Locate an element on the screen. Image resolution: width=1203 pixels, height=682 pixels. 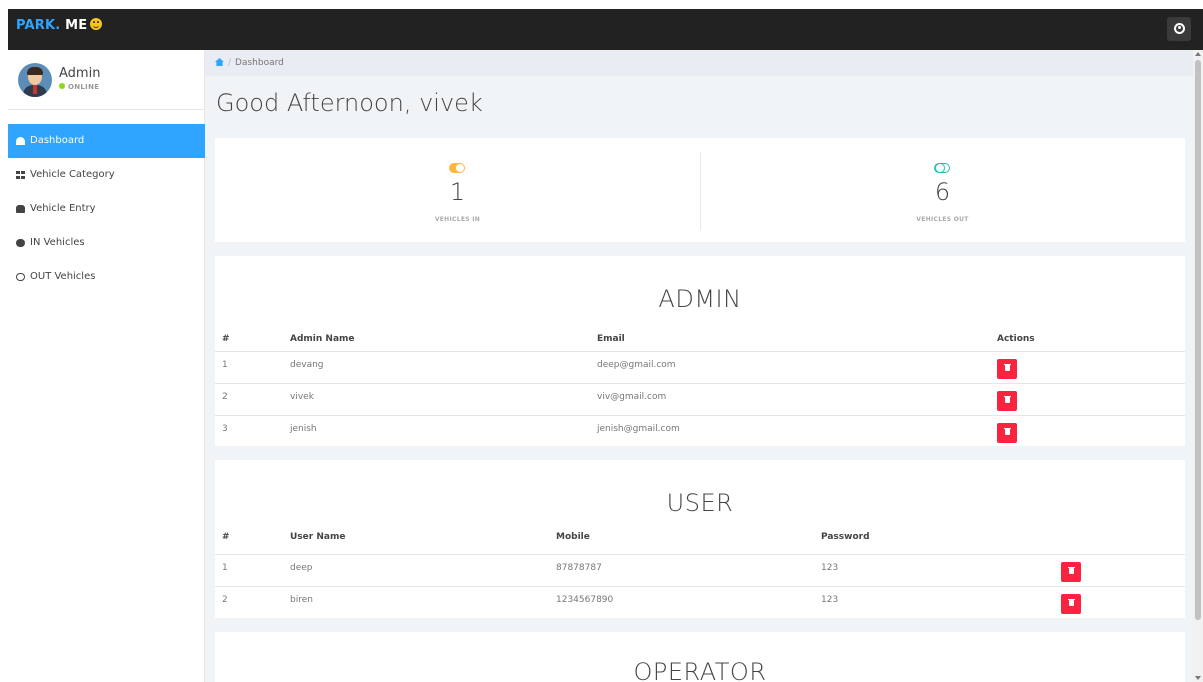
breadcrumb-current: Dashboard is located at coordinates (259, 63).